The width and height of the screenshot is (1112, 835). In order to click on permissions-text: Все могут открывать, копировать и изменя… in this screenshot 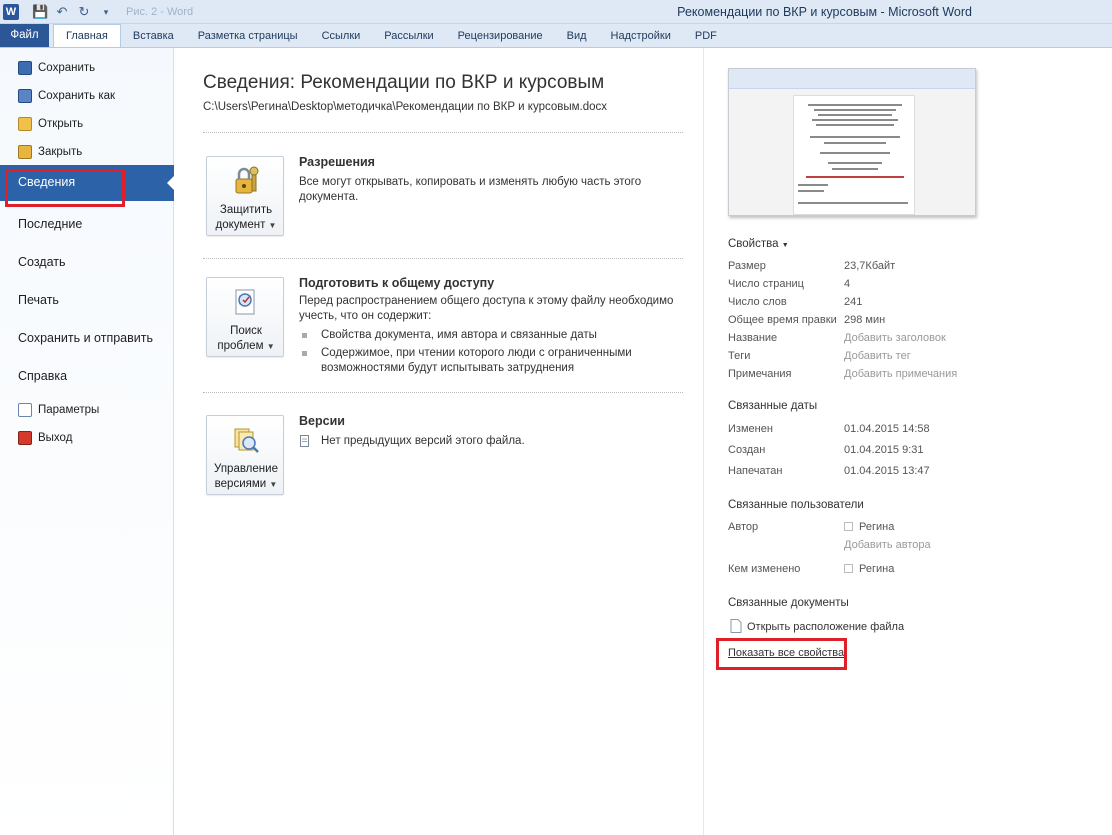, I will do `click(470, 189)`.